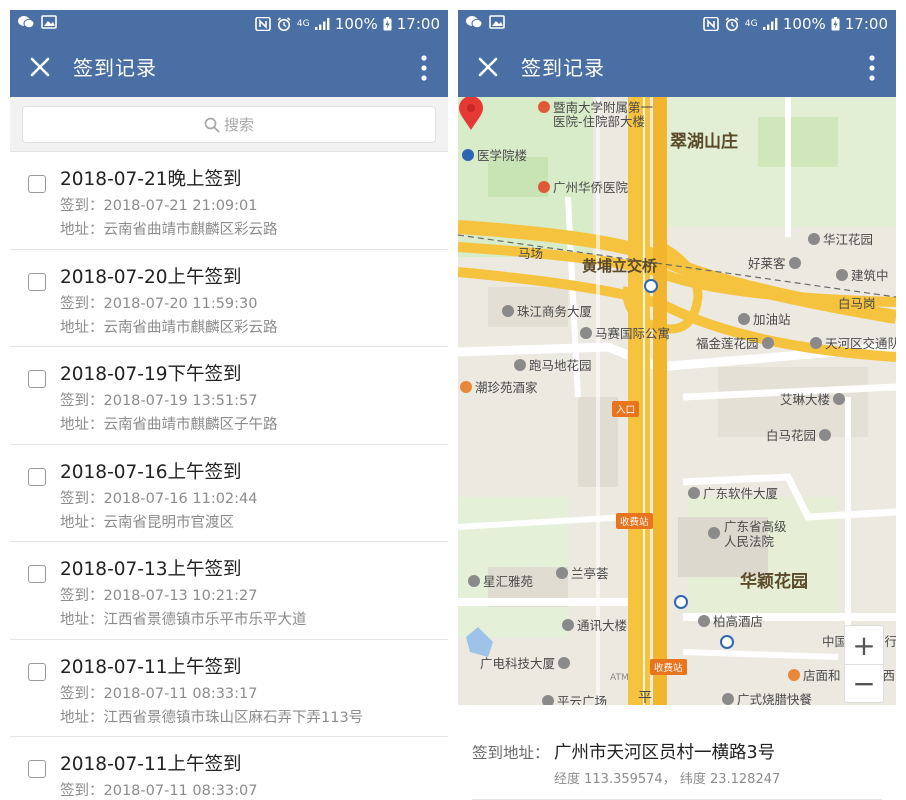  I want to click on poi-masai: 马赛国际公寓, so click(625, 332).